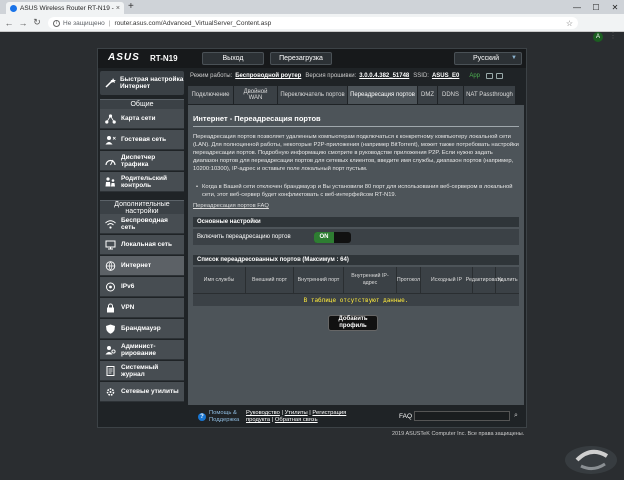  Describe the element at coordinates (118, 8) in the screenshot. I see `close-tab-icon: ×` at that location.